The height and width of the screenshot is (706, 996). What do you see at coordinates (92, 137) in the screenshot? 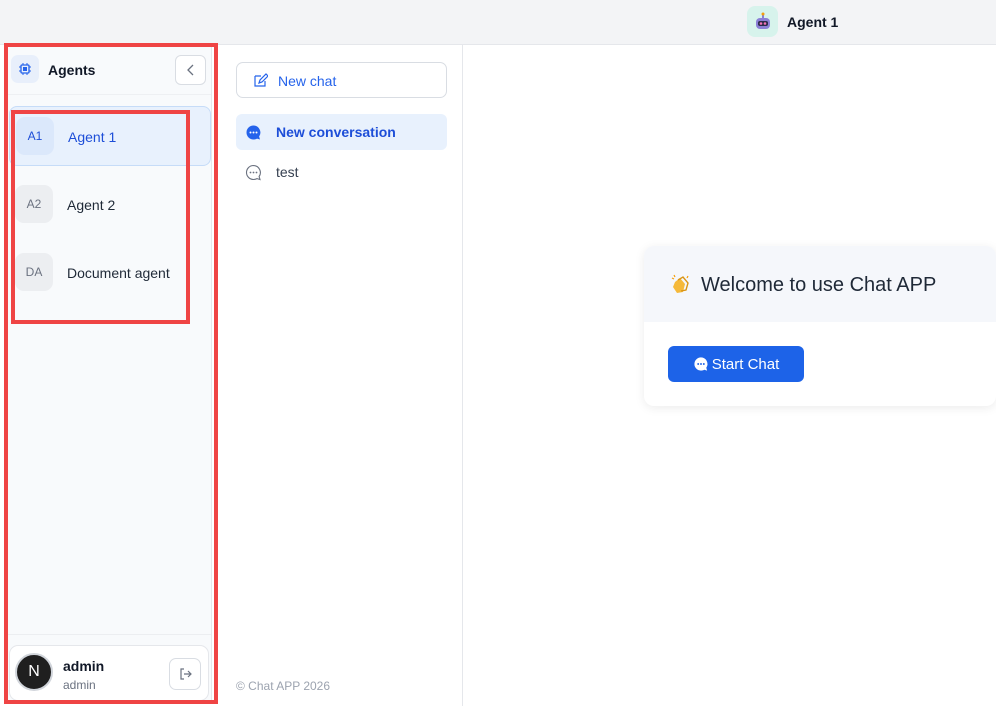
I see `agent-name: Agent 1` at bounding box center [92, 137].